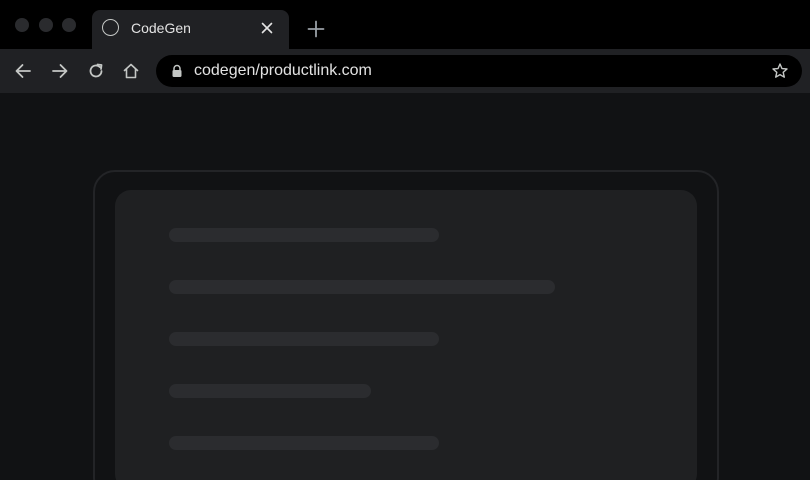  I want to click on close-icon, so click(267, 28).